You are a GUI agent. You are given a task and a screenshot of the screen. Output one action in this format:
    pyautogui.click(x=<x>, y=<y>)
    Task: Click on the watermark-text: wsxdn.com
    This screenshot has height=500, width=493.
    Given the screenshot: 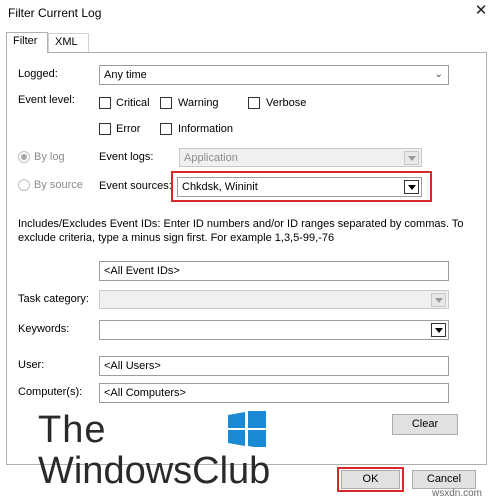 What is the action you would take?
    pyautogui.click(x=457, y=493)
    